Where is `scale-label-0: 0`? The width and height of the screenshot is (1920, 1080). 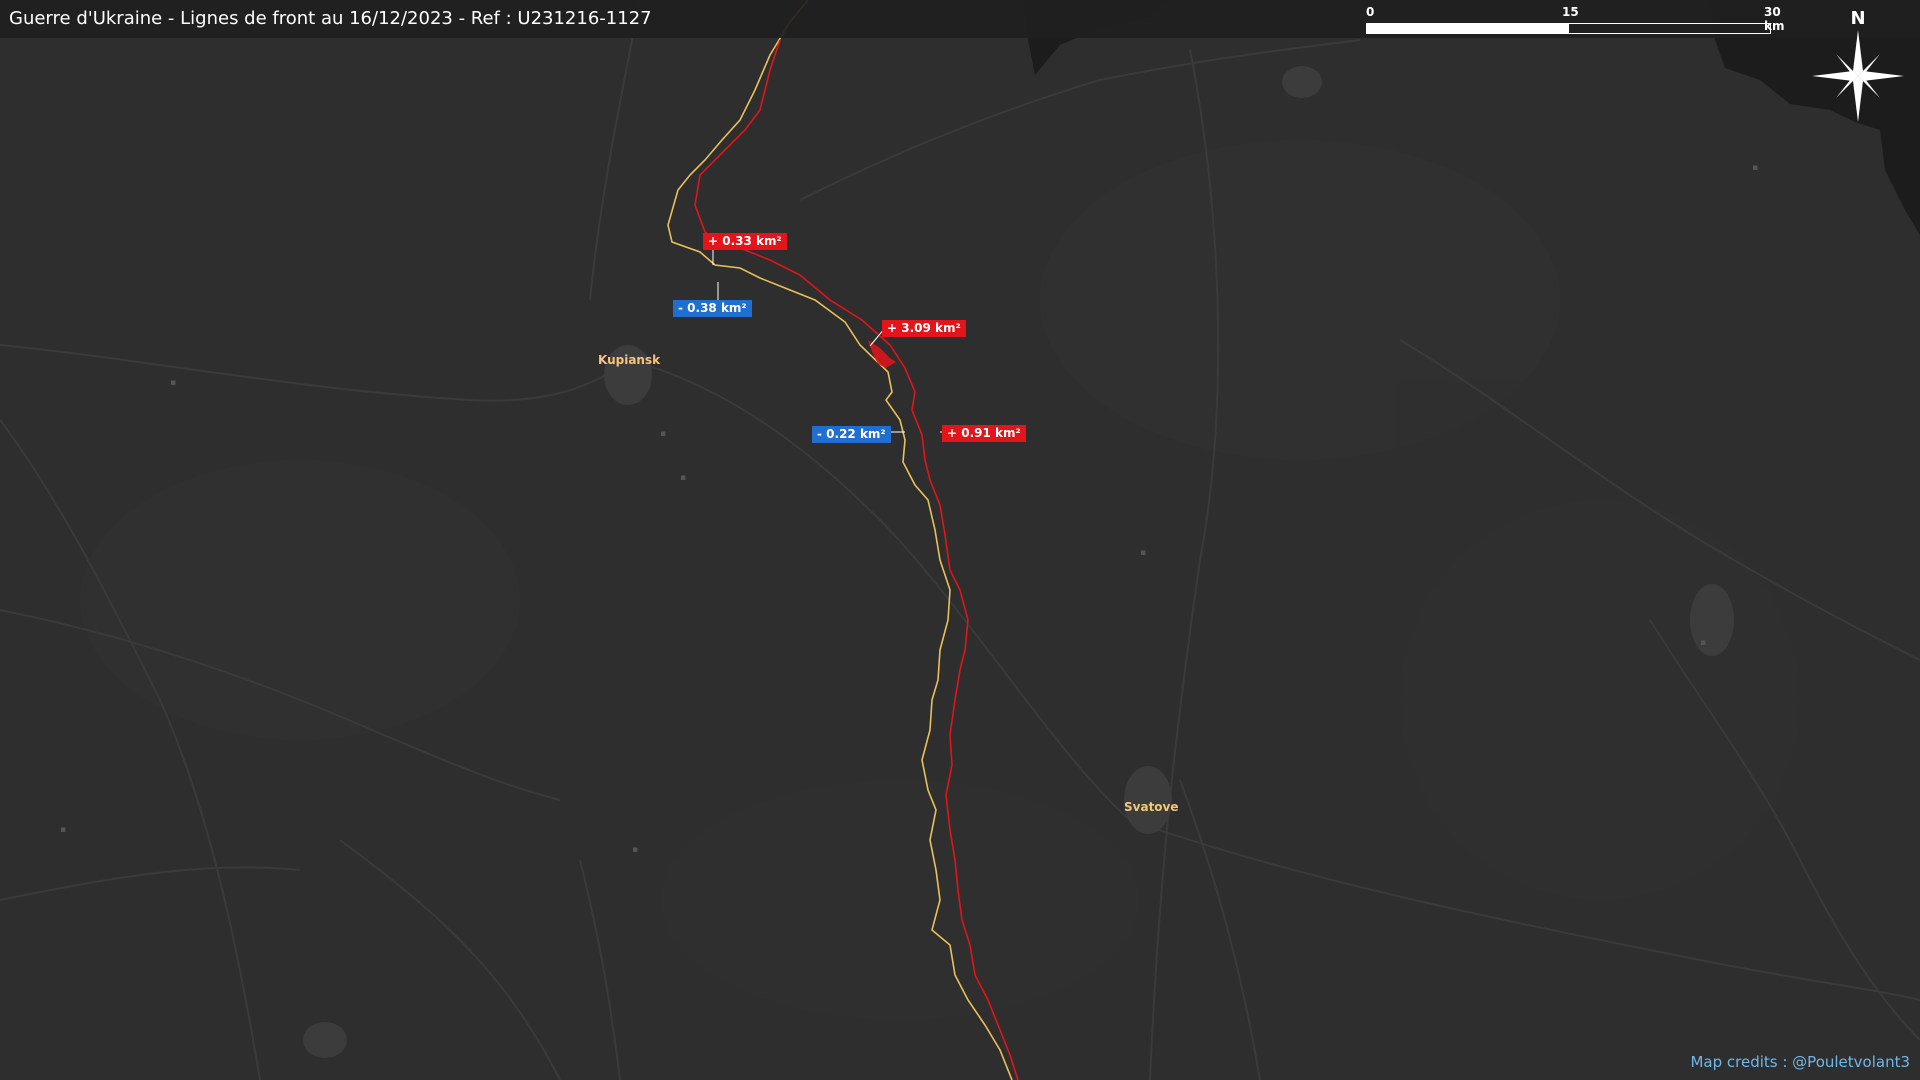 scale-label-0: 0 is located at coordinates (1370, 12).